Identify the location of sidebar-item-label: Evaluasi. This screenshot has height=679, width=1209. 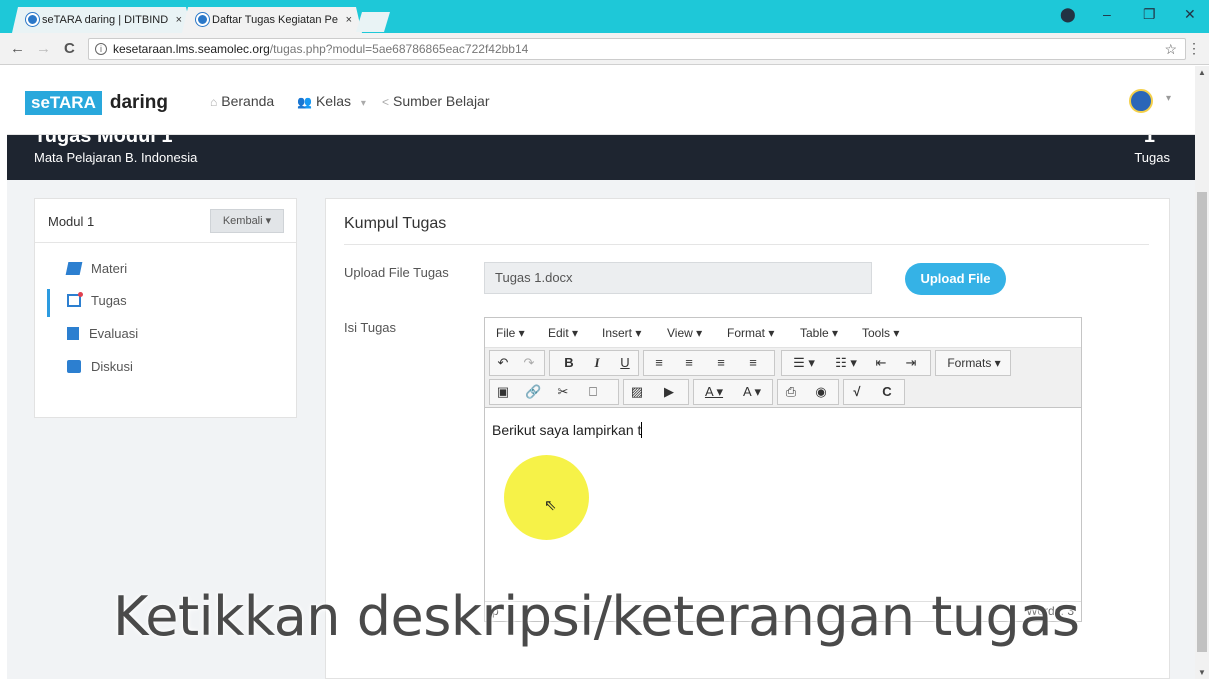
(114, 333).